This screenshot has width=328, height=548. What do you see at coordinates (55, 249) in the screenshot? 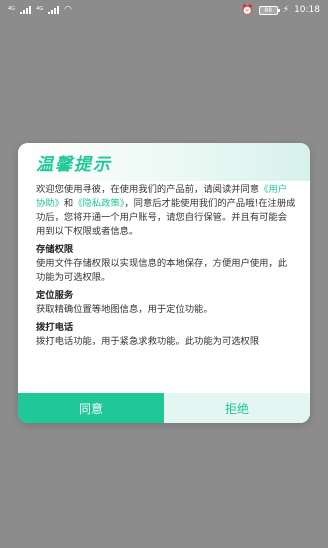
I see `storage-permission-title: 存储权限` at bounding box center [55, 249].